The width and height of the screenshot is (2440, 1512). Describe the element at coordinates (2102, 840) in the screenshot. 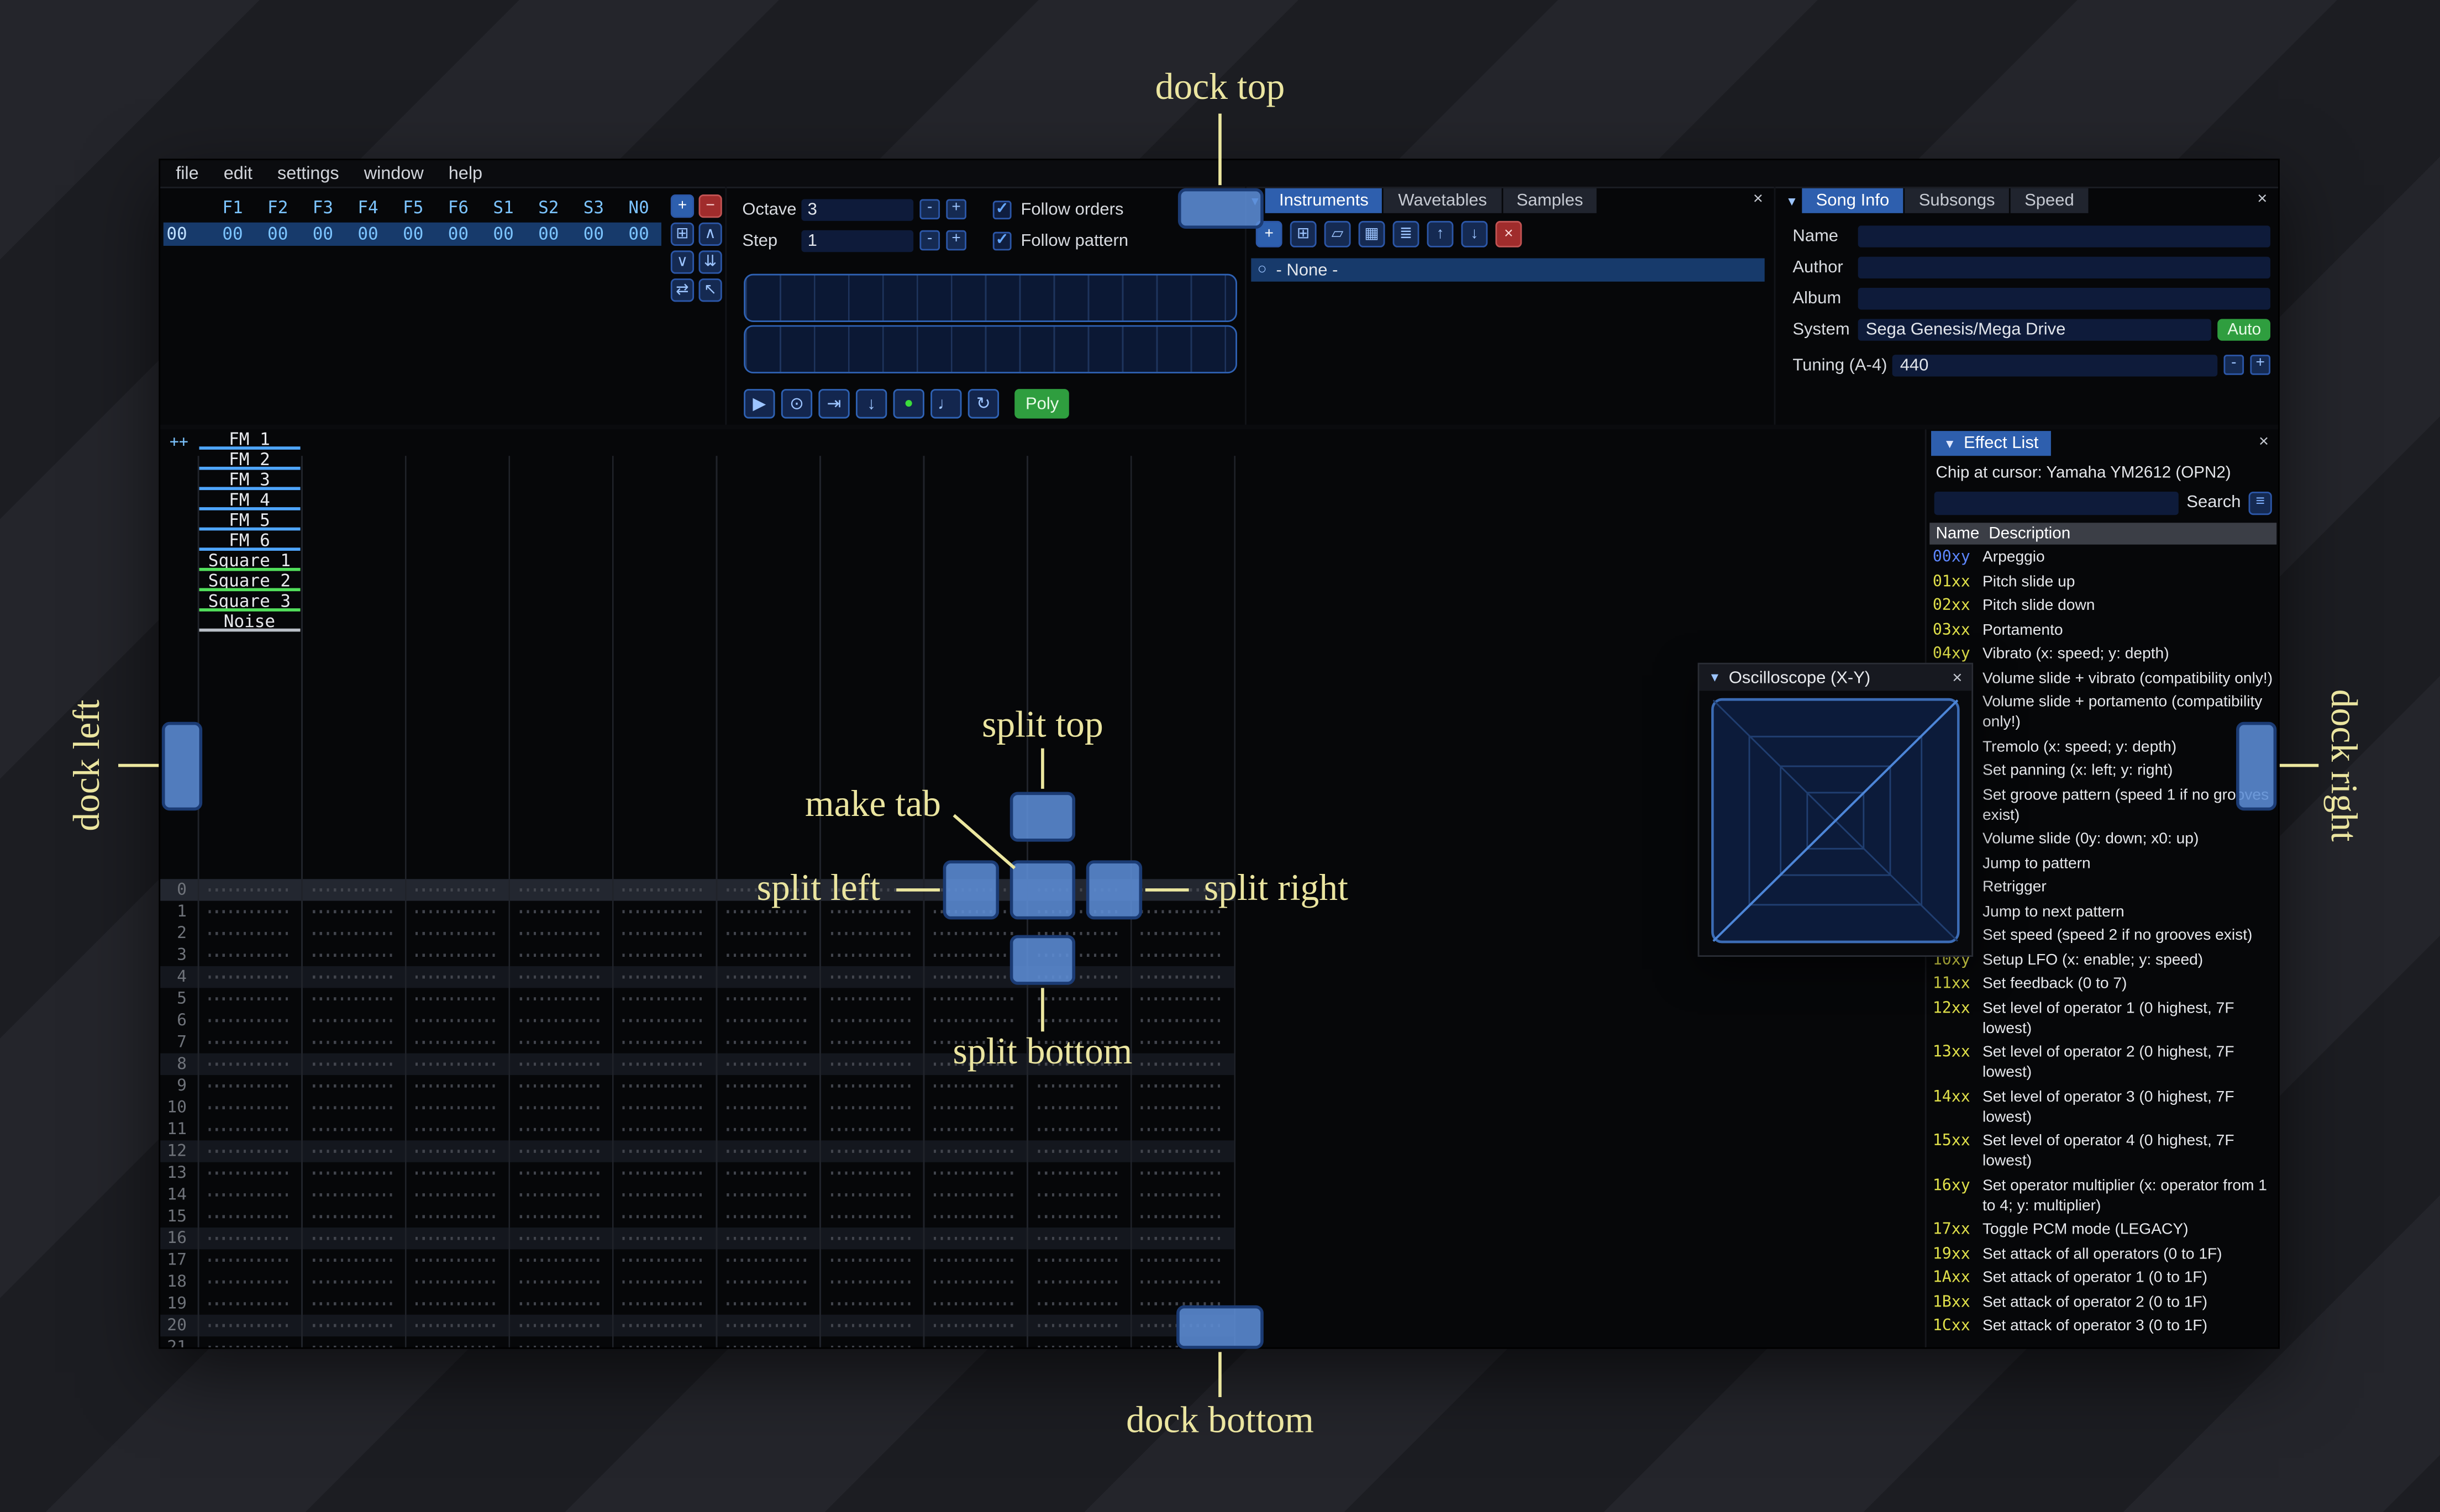

I see `effect-row: 0AxyVolume slide (0y: down; x0: up)` at that location.